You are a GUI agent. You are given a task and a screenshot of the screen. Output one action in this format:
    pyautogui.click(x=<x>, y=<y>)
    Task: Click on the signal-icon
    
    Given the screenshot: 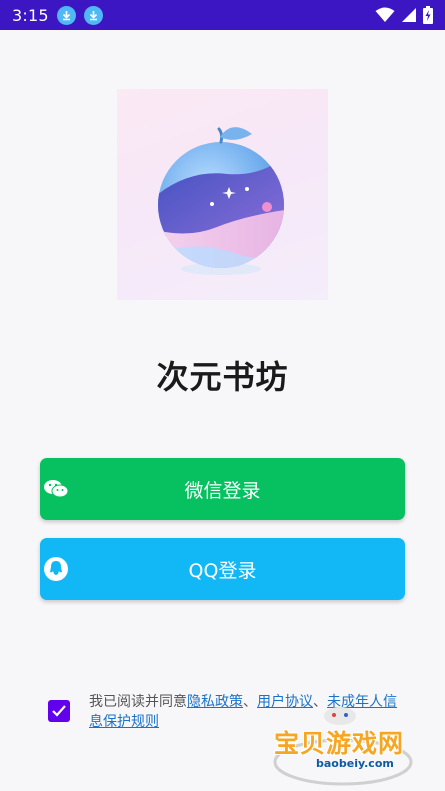 What is the action you would take?
    pyautogui.click(x=409, y=15)
    